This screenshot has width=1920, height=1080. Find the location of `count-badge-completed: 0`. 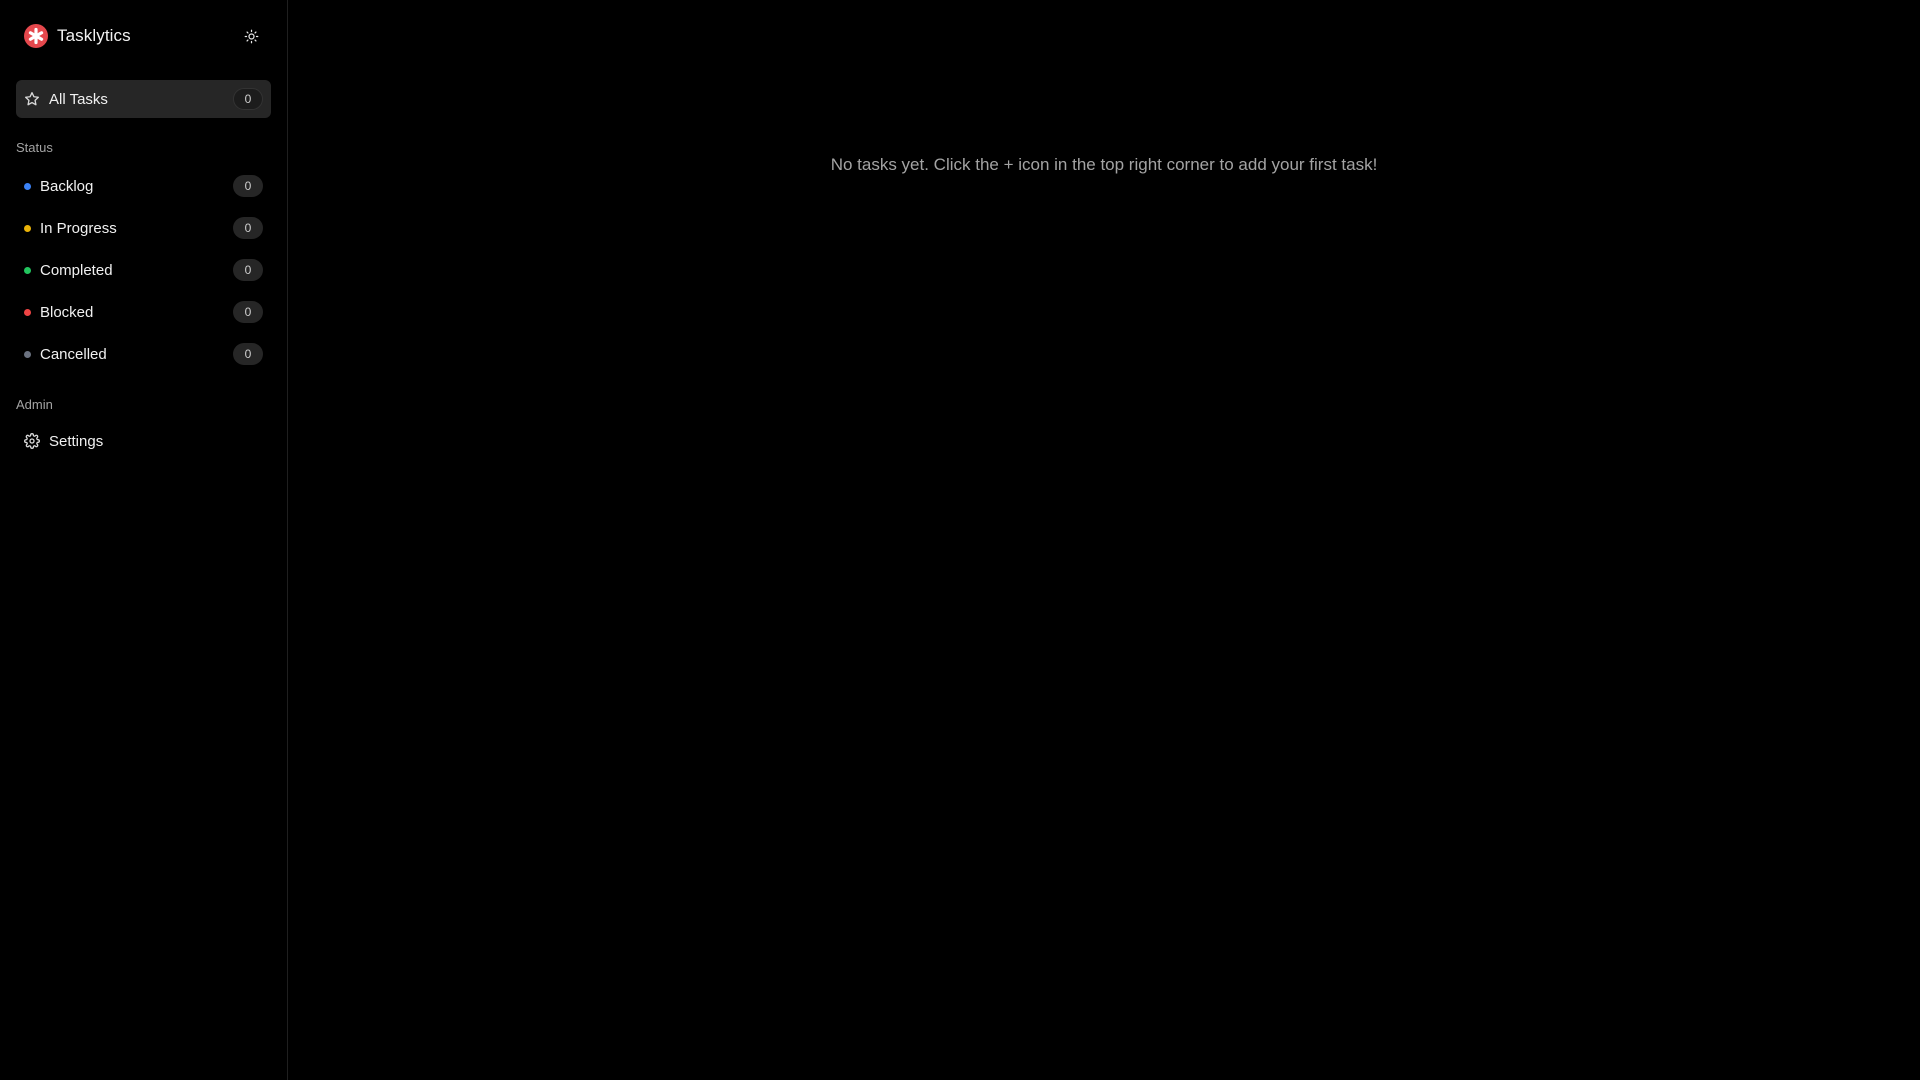

count-badge-completed: 0 is located at coordinates (248, 270).